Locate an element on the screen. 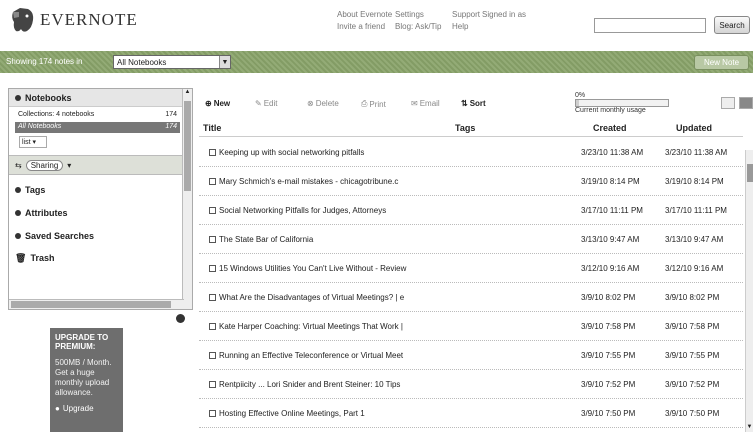 The height and width of the screenshot is (432, 753). search-button: Search is located at coordinates (732, 25).